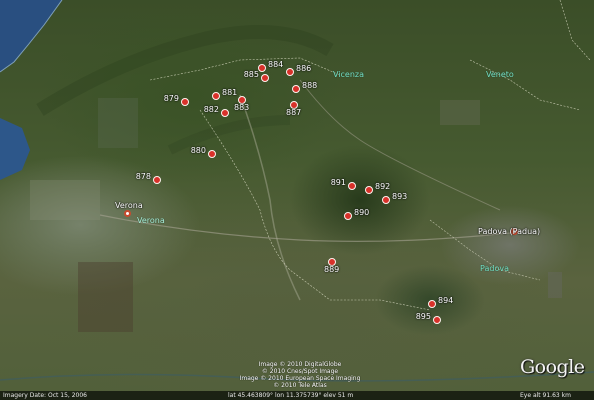 The width and height of the screenshot is (594, 400). I want to click on marker-label: 880, so click(198, 150).